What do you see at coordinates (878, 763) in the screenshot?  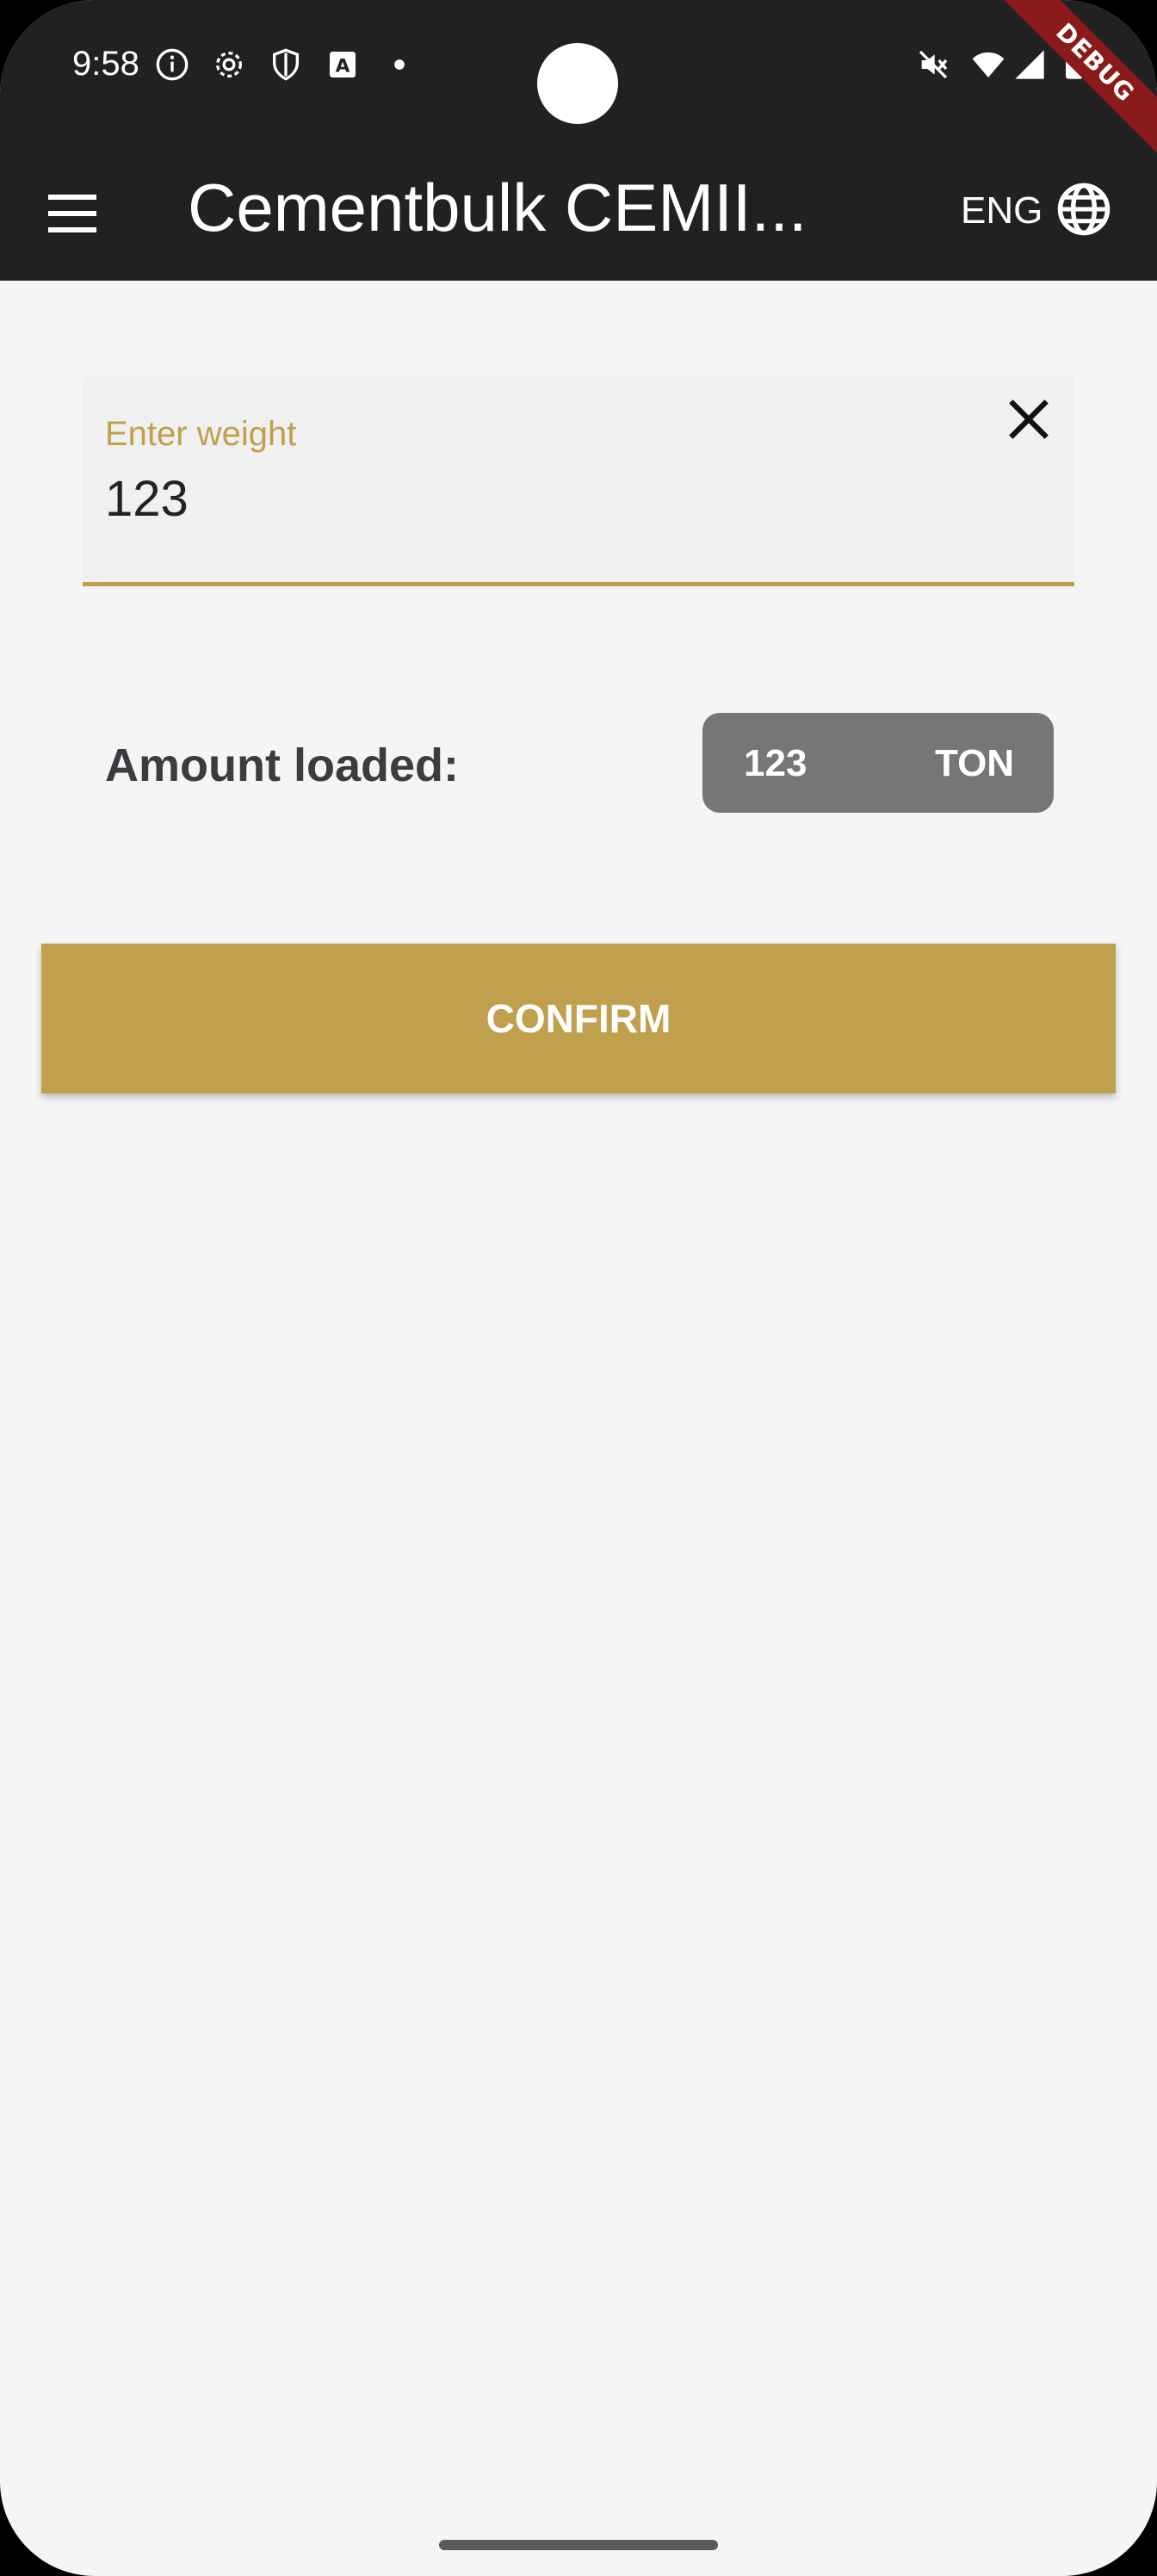 I see `amount-badge: 123 TON` at bounding box center [878, 763].